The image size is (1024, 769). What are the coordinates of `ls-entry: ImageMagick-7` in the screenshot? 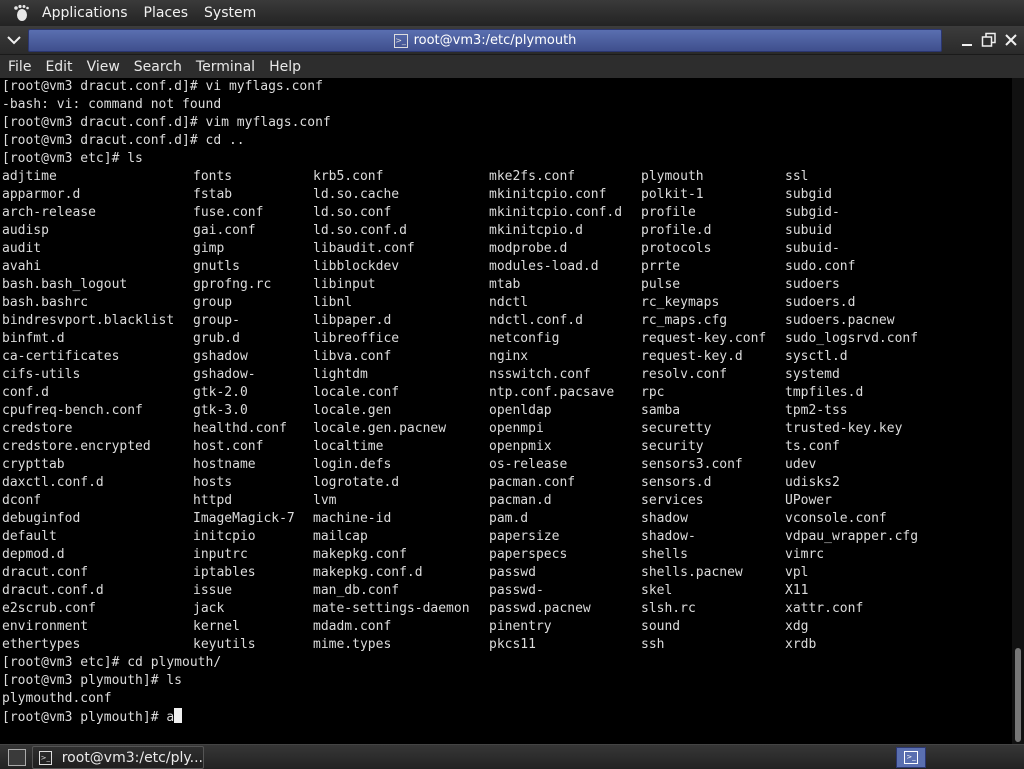 It's located at (244, 518).